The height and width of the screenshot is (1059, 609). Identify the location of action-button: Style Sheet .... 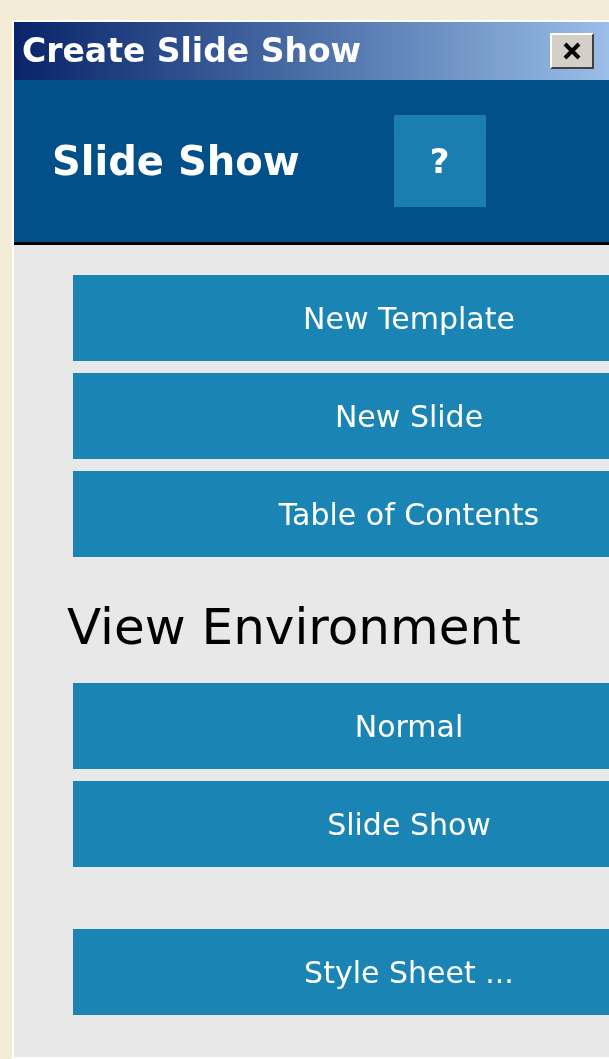
(341, 972).